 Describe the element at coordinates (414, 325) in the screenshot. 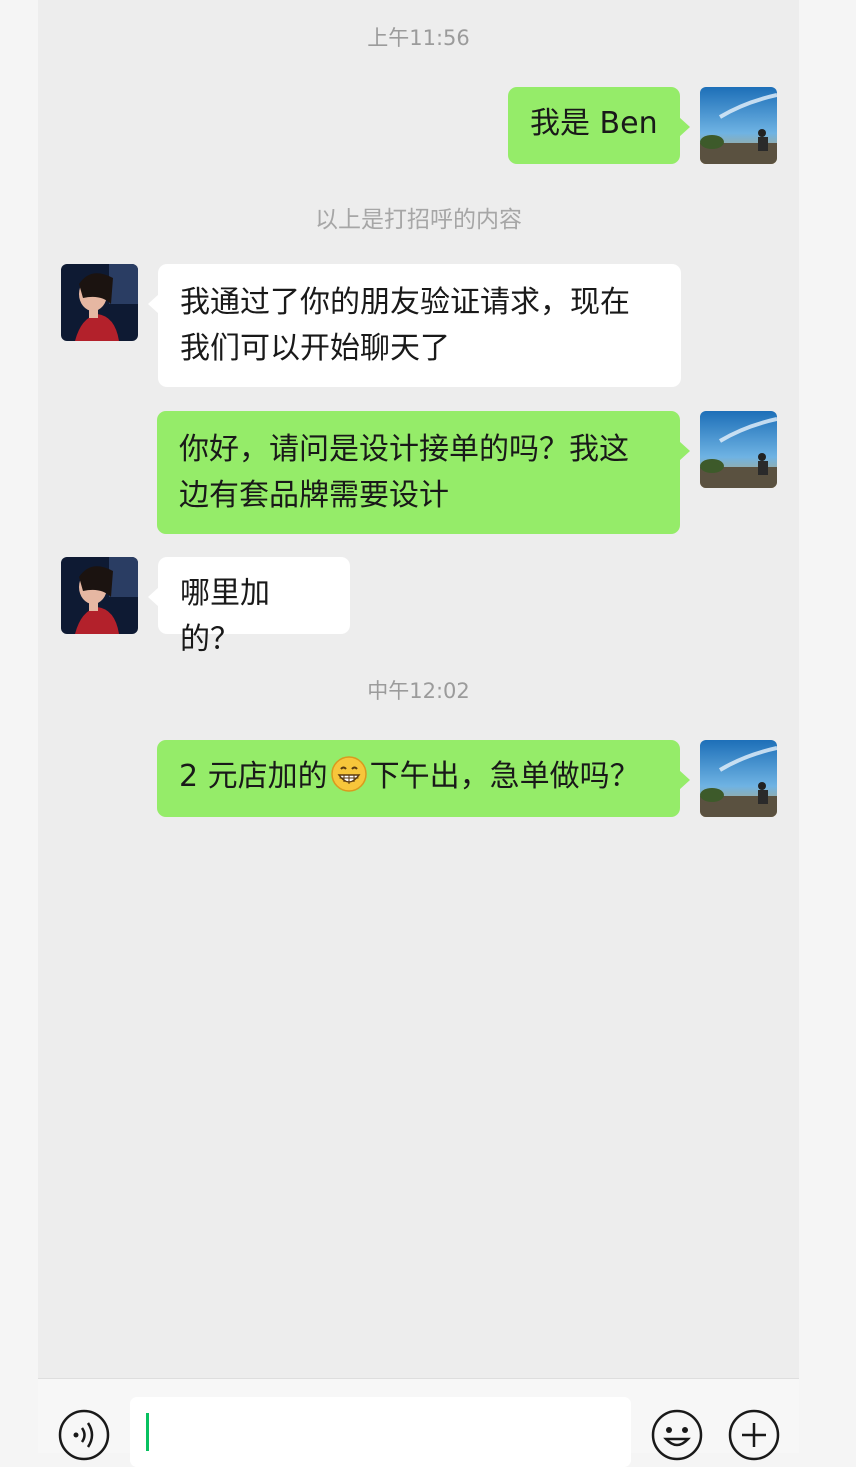

I see `contact-message-bubble: 我通过了你的朋友验证请求，现在 我们可以开始聊天了` at that location.